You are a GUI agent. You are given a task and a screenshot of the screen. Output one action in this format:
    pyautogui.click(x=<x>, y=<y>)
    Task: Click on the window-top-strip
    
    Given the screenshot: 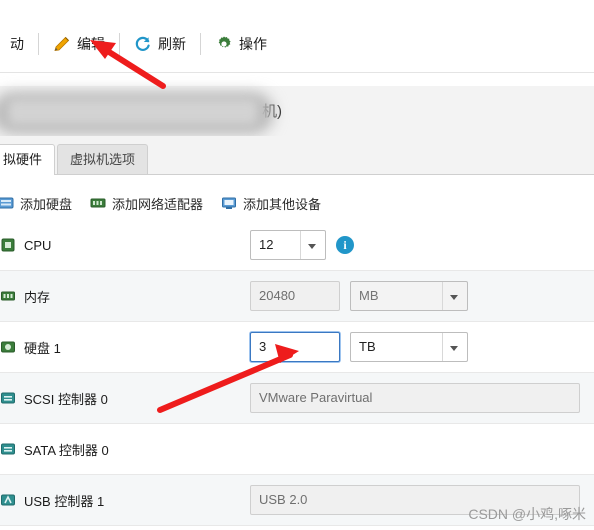 What is the action you would take?
    pyautogui.click(x=297, y=8)
    